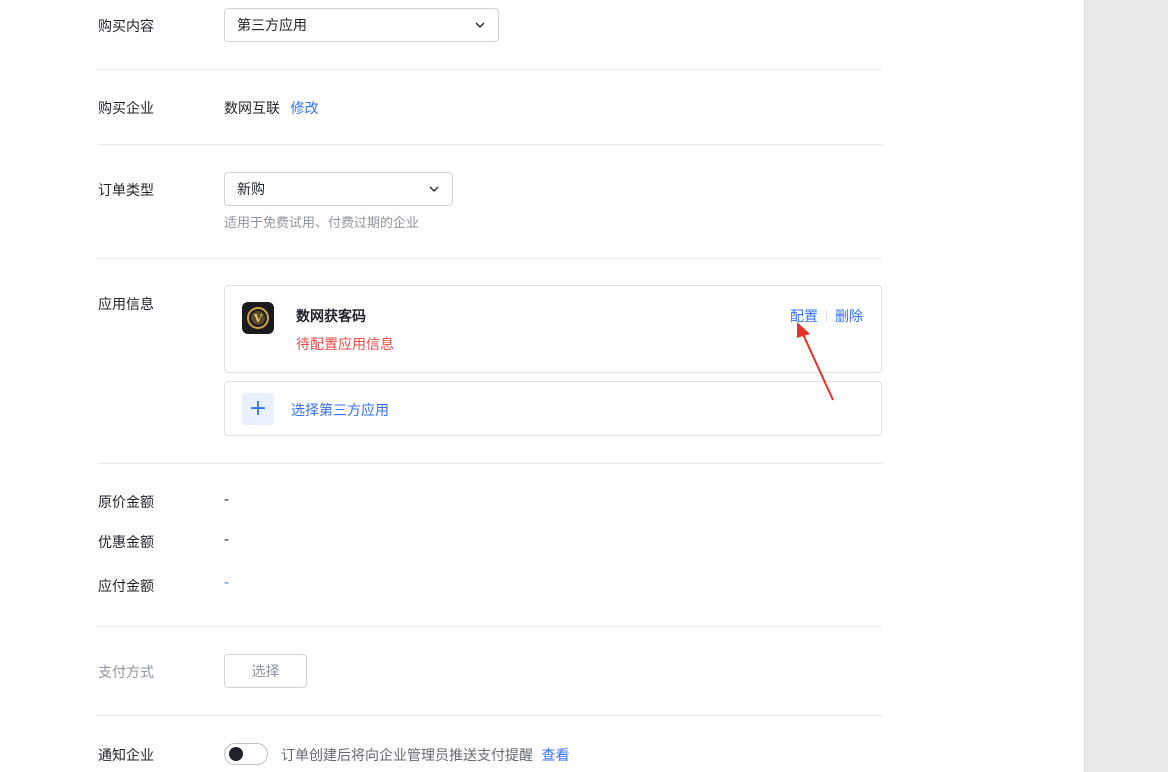 Image resolution: width=1168 pixels, height=772 pixels. What do you see at coordinates (338, 189) in the screenshot?
I see `order-type-select: 新购` at bounding box center [338, 189].